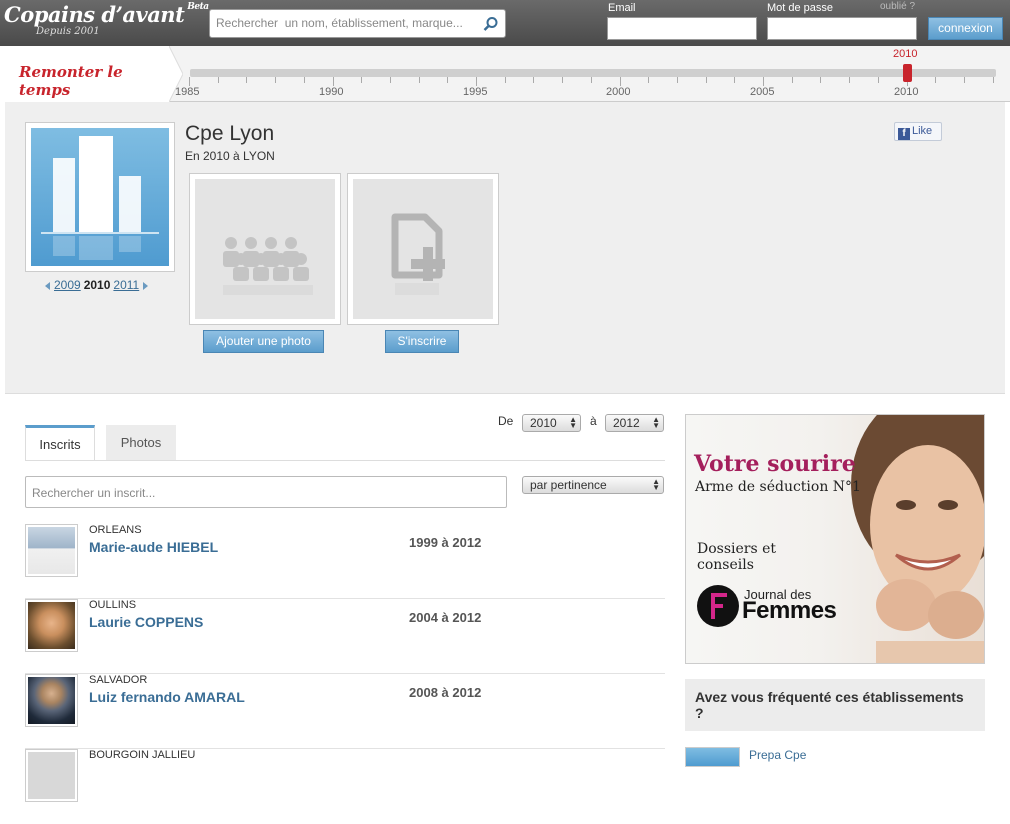 Image resolution: width=1010 pixels, height=824 pixels. Describe the element at coordinates (71, 81) in the screenshot. I see `timeline-title: Remonter le temps` at that location.